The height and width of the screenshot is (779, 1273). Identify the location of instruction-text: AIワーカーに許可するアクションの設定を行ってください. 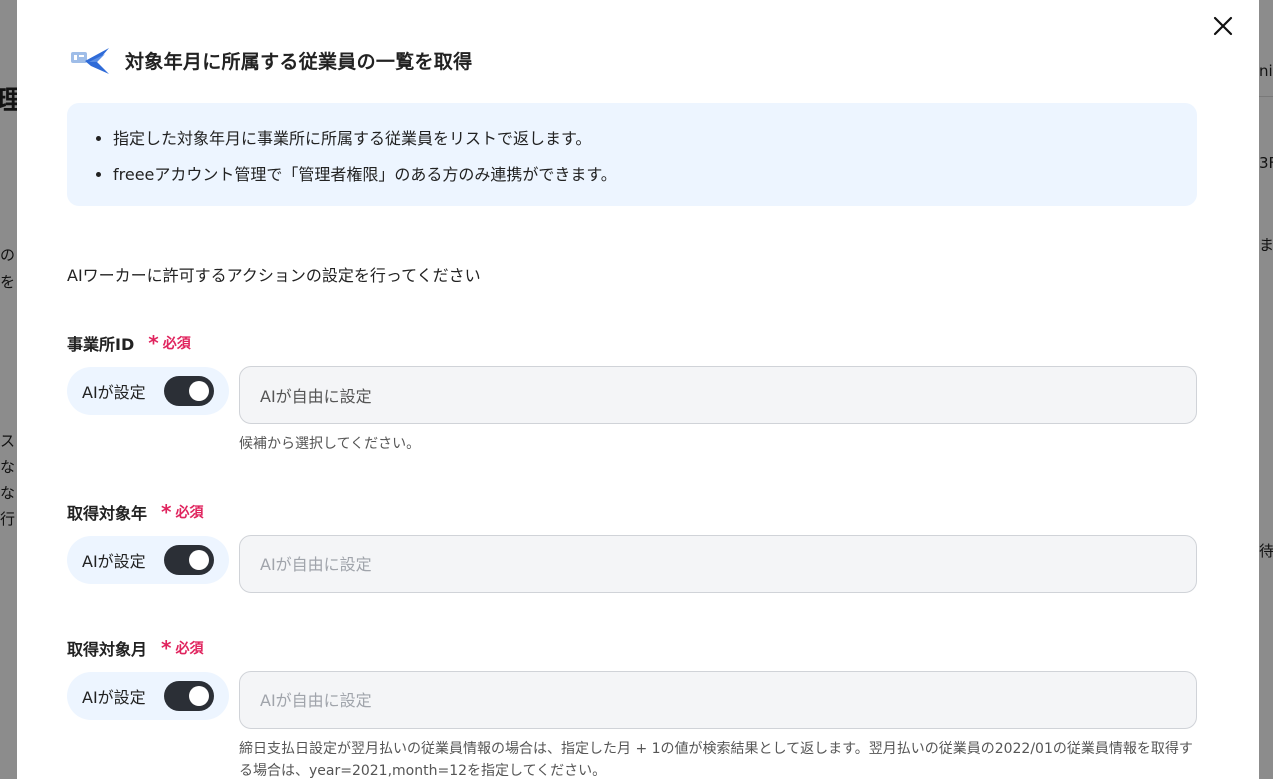
(274, 275).